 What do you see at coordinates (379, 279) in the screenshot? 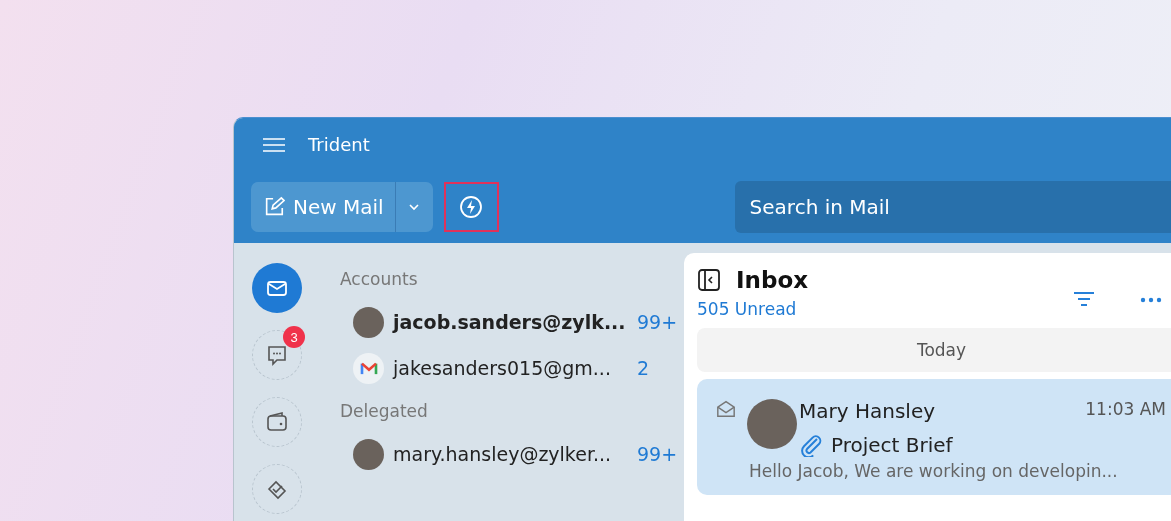
I see `section-heading: Accounts` at bounding box center [379, 279].